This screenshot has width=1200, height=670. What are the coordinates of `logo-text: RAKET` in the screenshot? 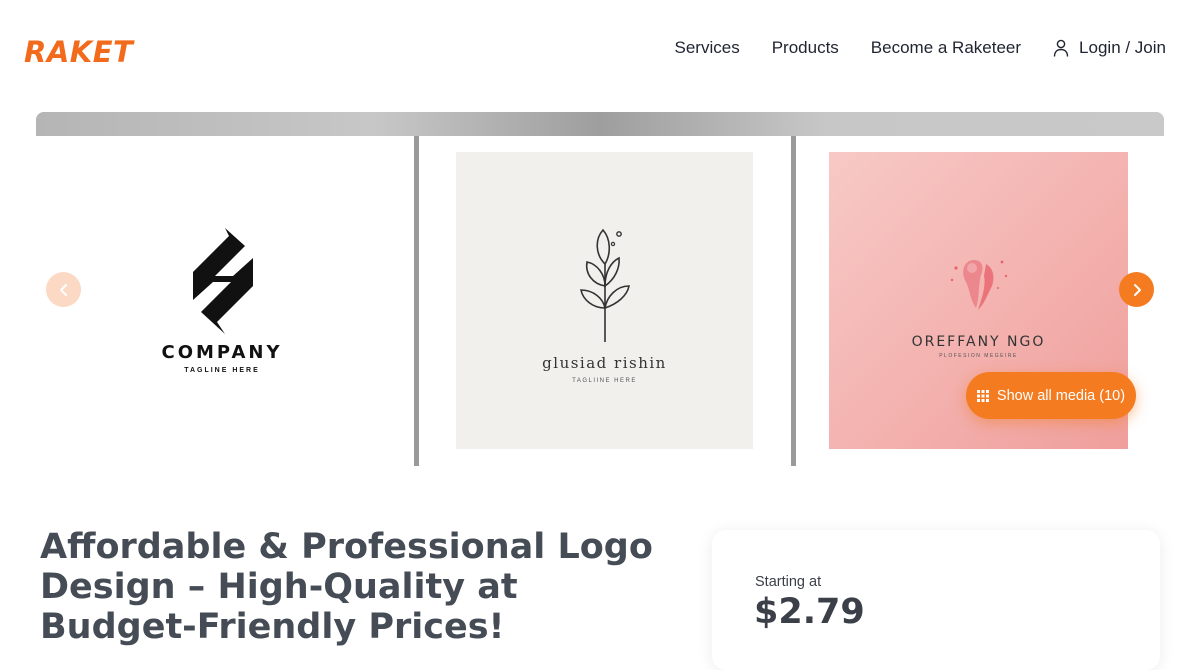 It's located at (79, 52).